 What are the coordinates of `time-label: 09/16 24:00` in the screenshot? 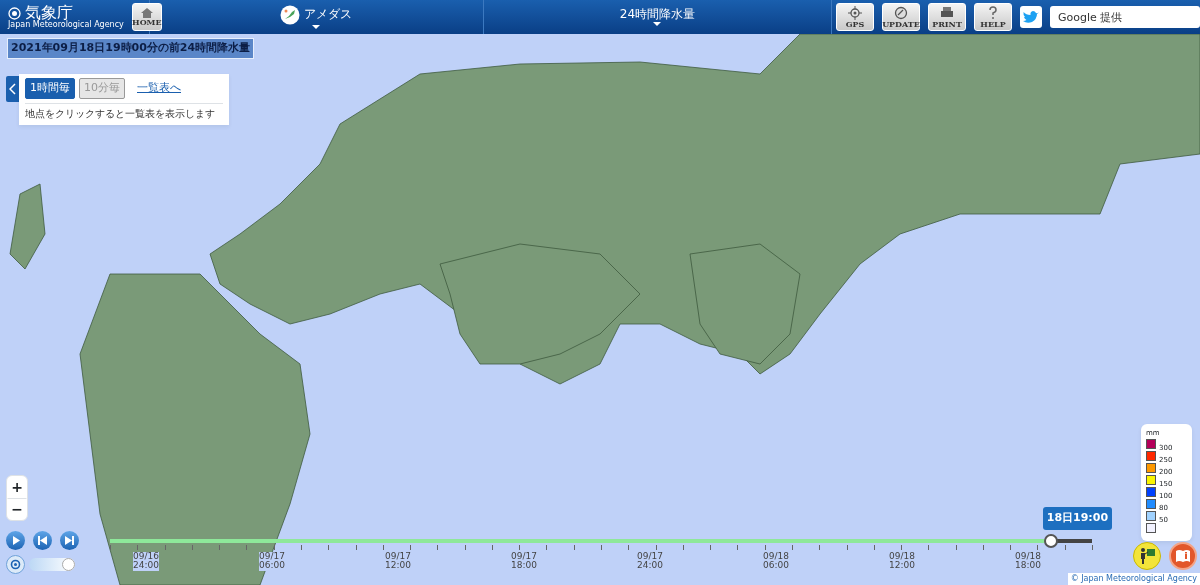 It's located at (146, 561).